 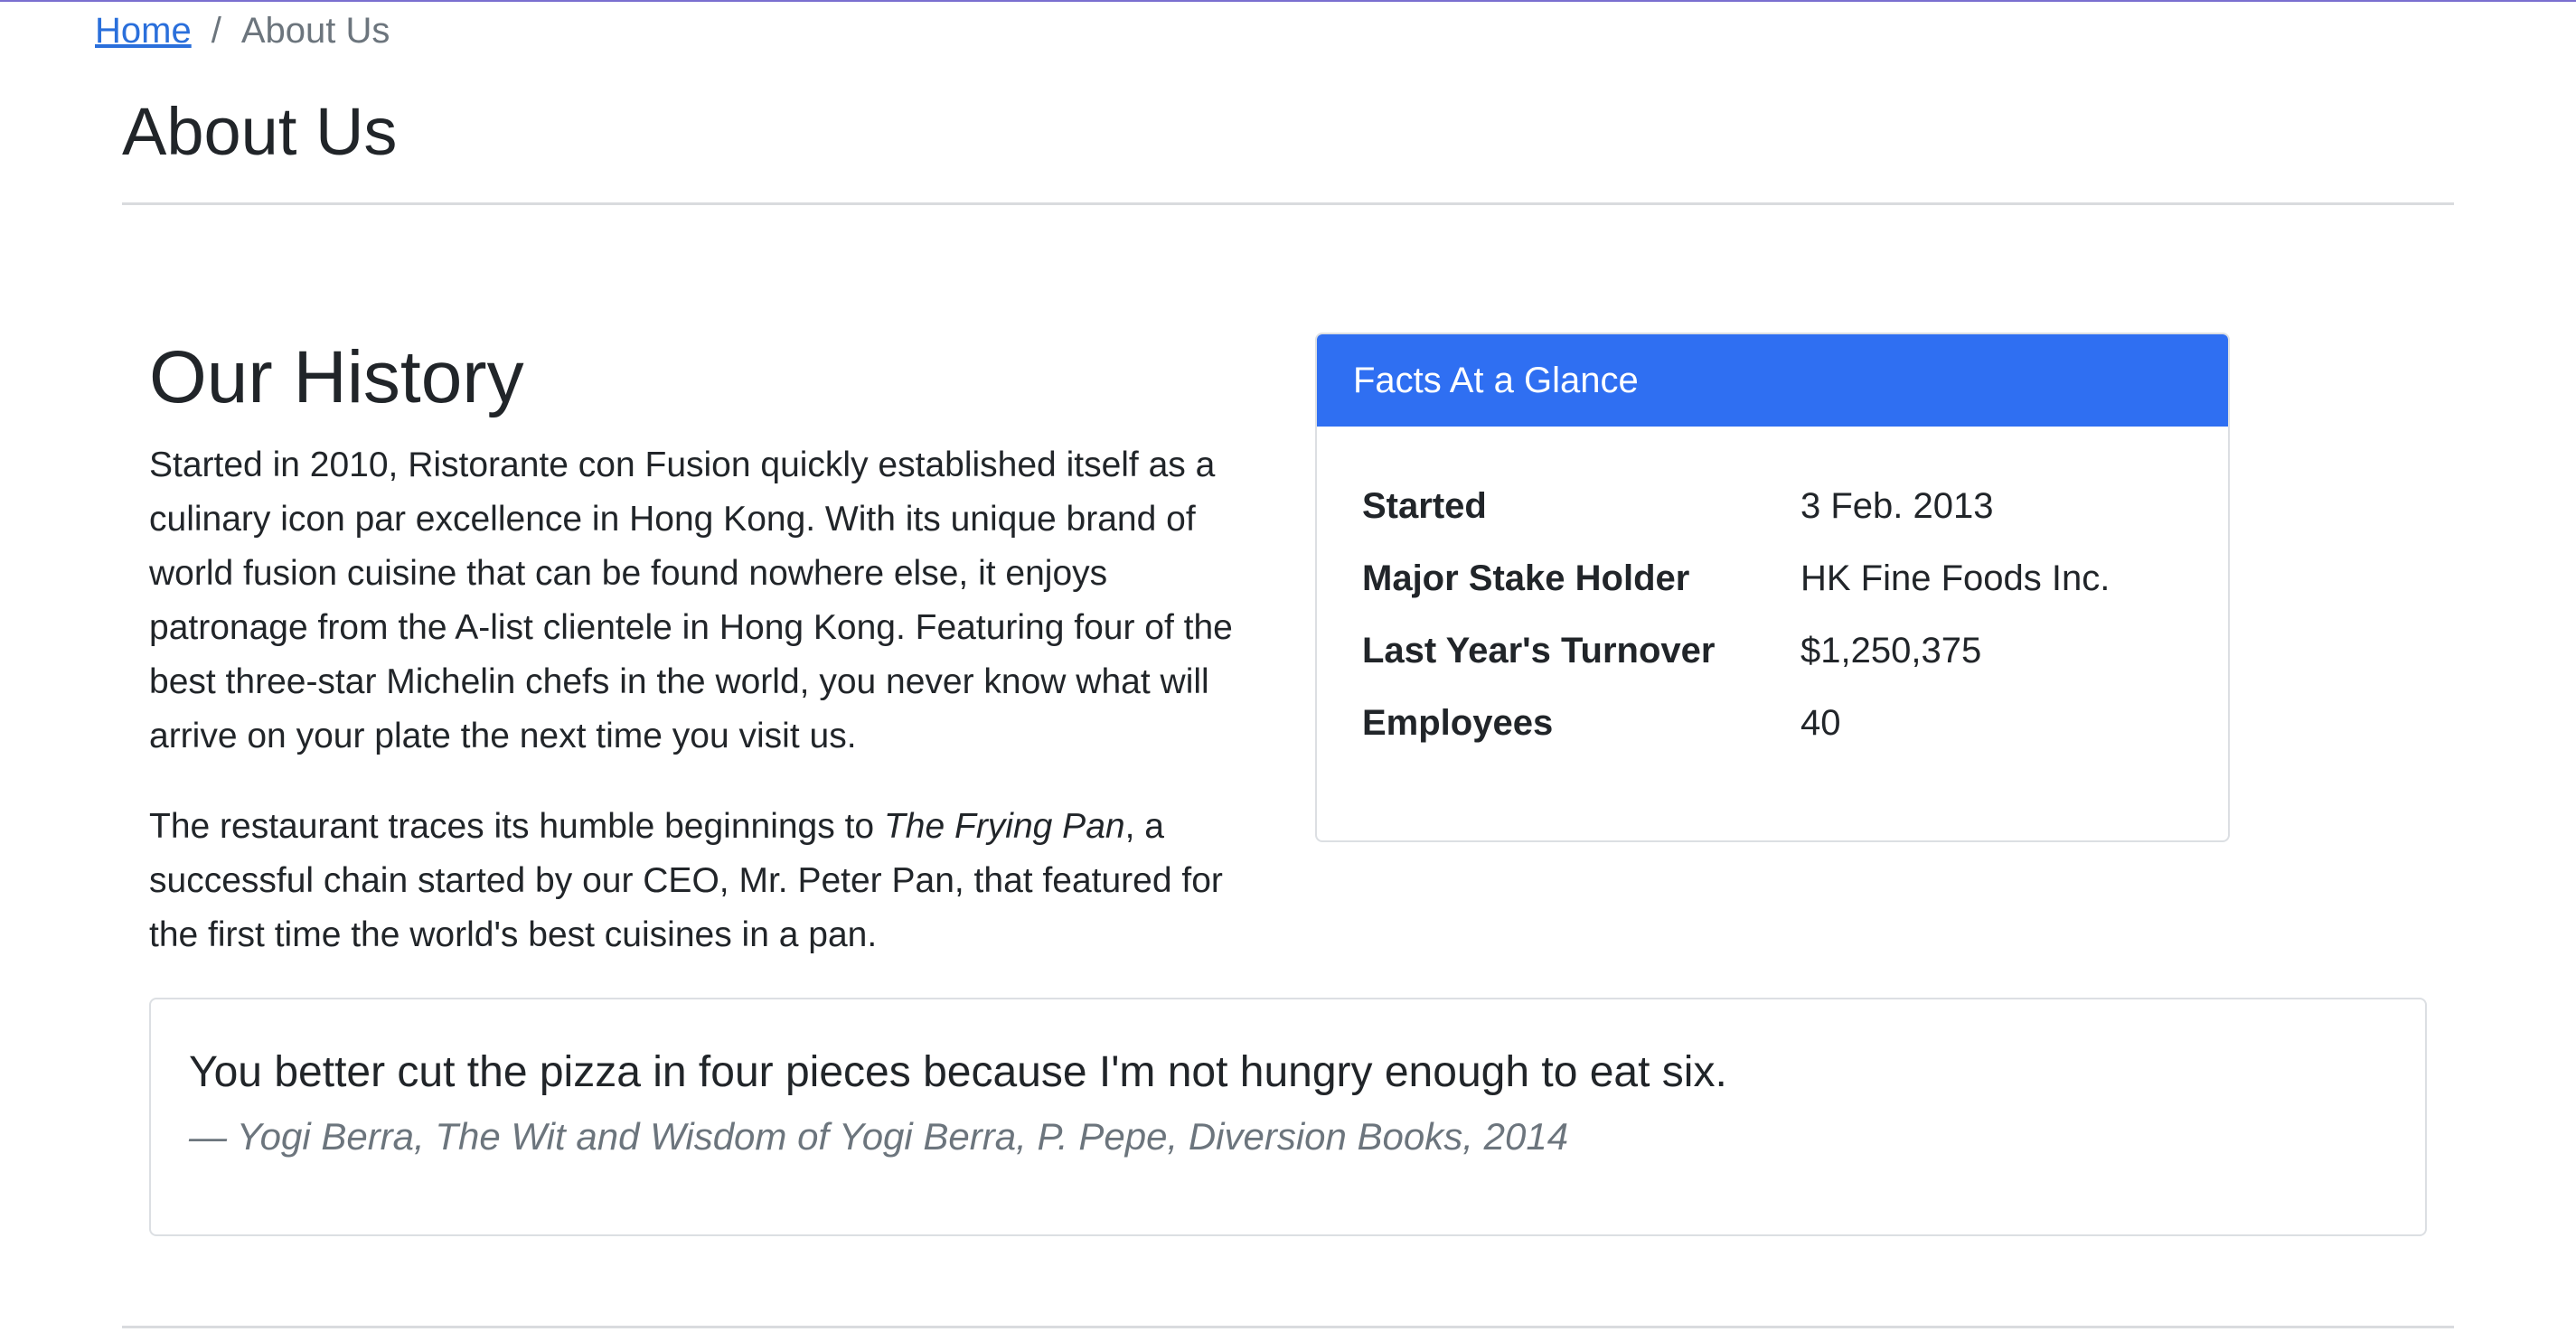 I want to click on footer-divider, so click(x=1288, y=1327).